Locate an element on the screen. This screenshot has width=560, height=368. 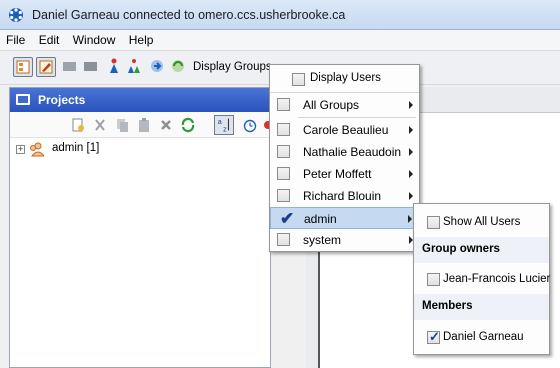
show-all-users-item: Show All Users is located at coordinates (481, 222).